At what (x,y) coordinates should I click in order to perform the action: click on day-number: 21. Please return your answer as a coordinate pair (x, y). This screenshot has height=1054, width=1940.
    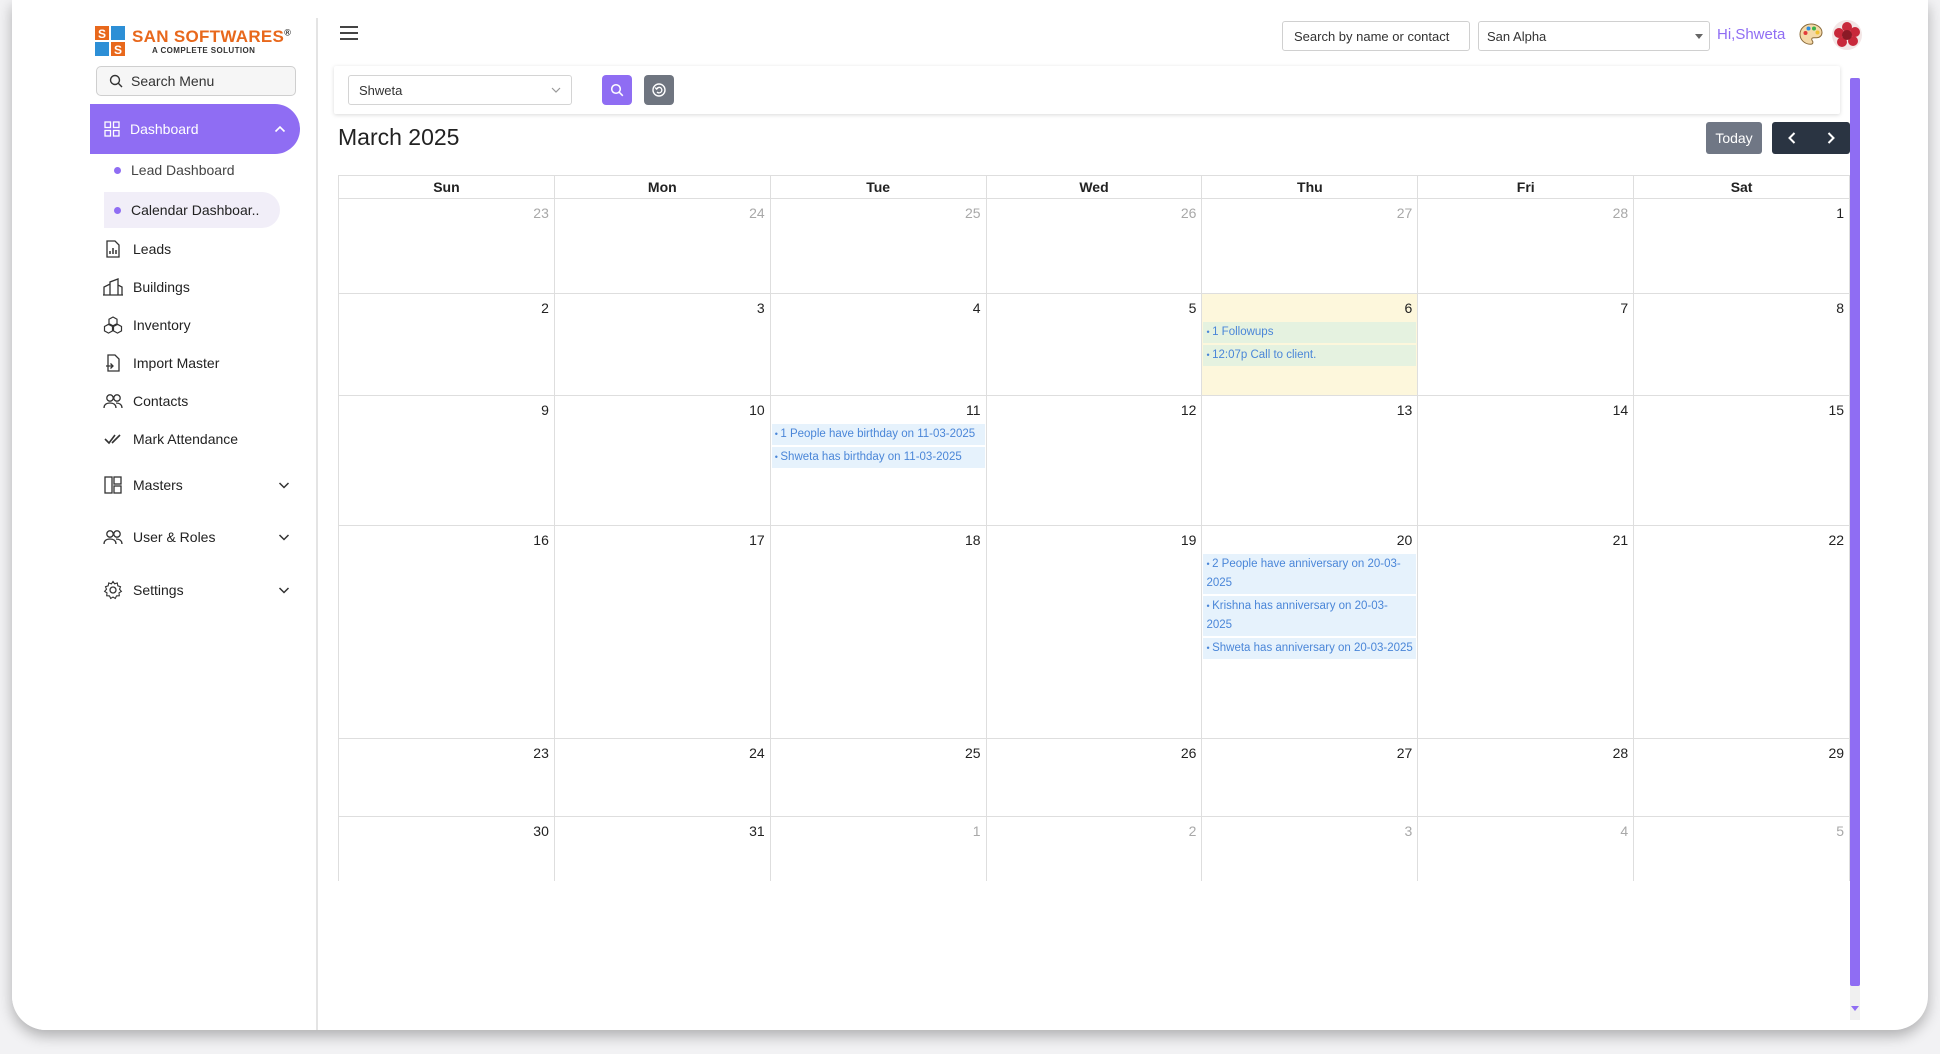
    Looking at the image, I should click on (1621, 540).